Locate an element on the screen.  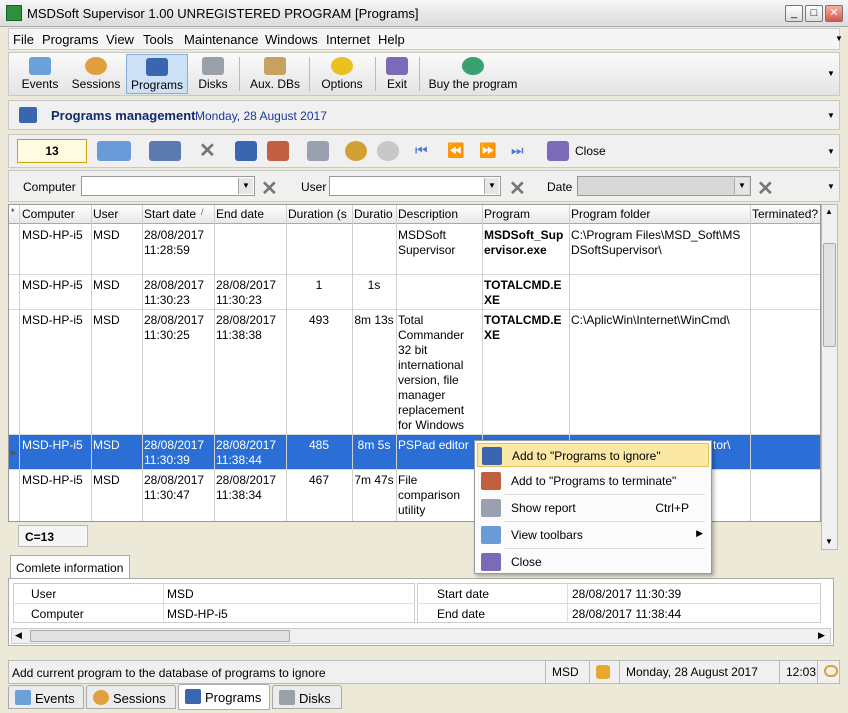
view-options-button is located at coordinates (114, 151).